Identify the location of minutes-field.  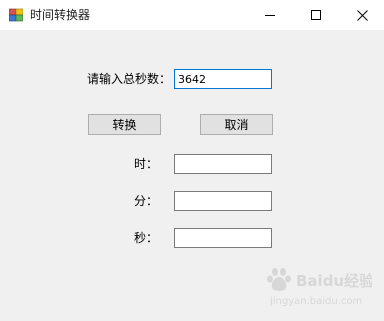
(223, 201).